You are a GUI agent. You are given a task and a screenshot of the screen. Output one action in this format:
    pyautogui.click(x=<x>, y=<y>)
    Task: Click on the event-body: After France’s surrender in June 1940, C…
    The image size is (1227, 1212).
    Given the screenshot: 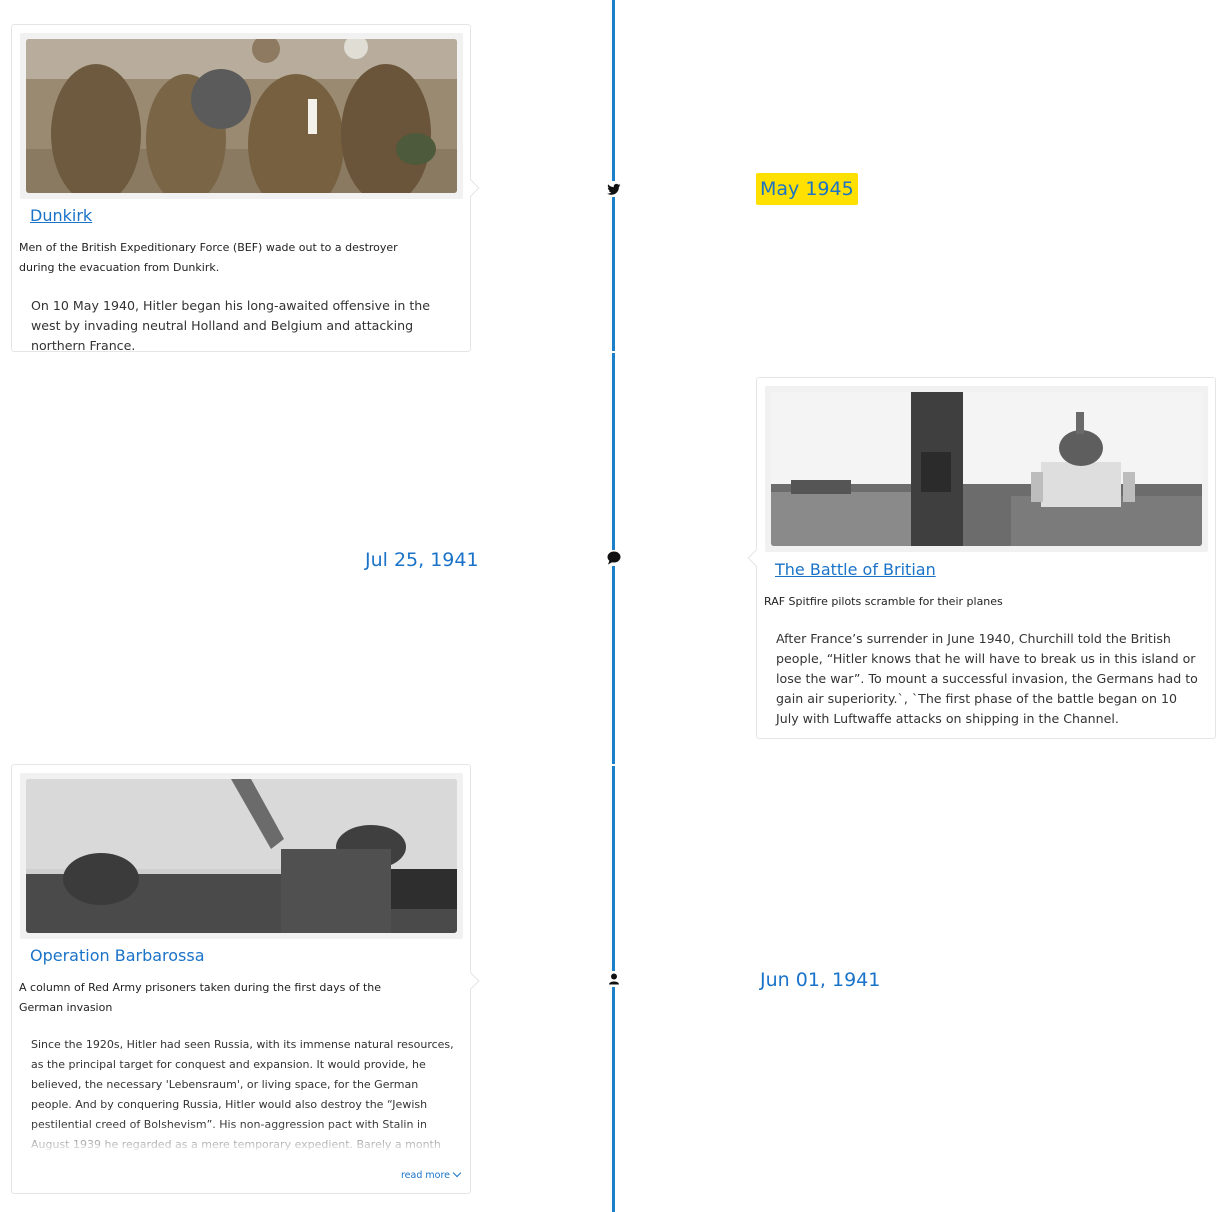 What is the action you would take?
    pyautogui.click(x=987, y=678)
    